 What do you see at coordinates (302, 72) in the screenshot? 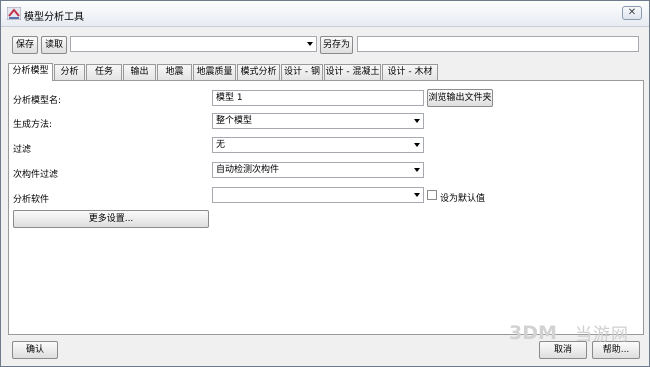
I see `tab-design-steel: 设计 - 钢` at bounding box center [302, 72].